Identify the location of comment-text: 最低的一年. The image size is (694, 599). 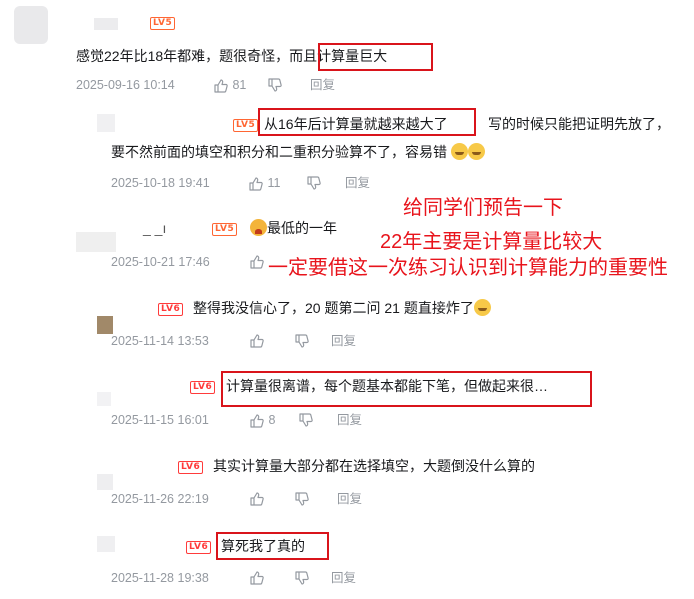
(293, 228).